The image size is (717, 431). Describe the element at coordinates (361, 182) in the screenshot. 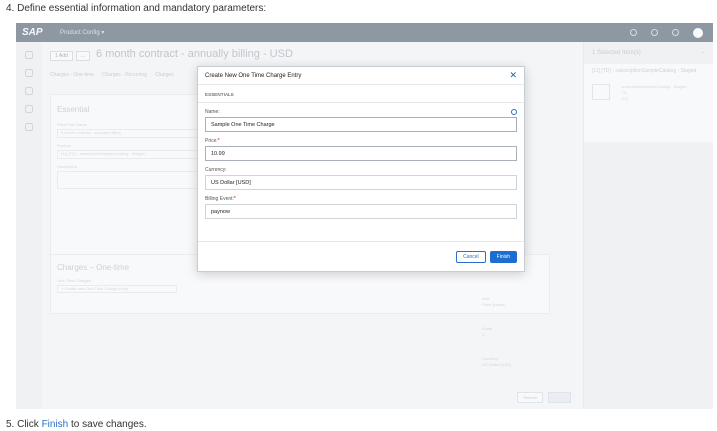

I see `currency-field: US Dollar [USD]` at that location.